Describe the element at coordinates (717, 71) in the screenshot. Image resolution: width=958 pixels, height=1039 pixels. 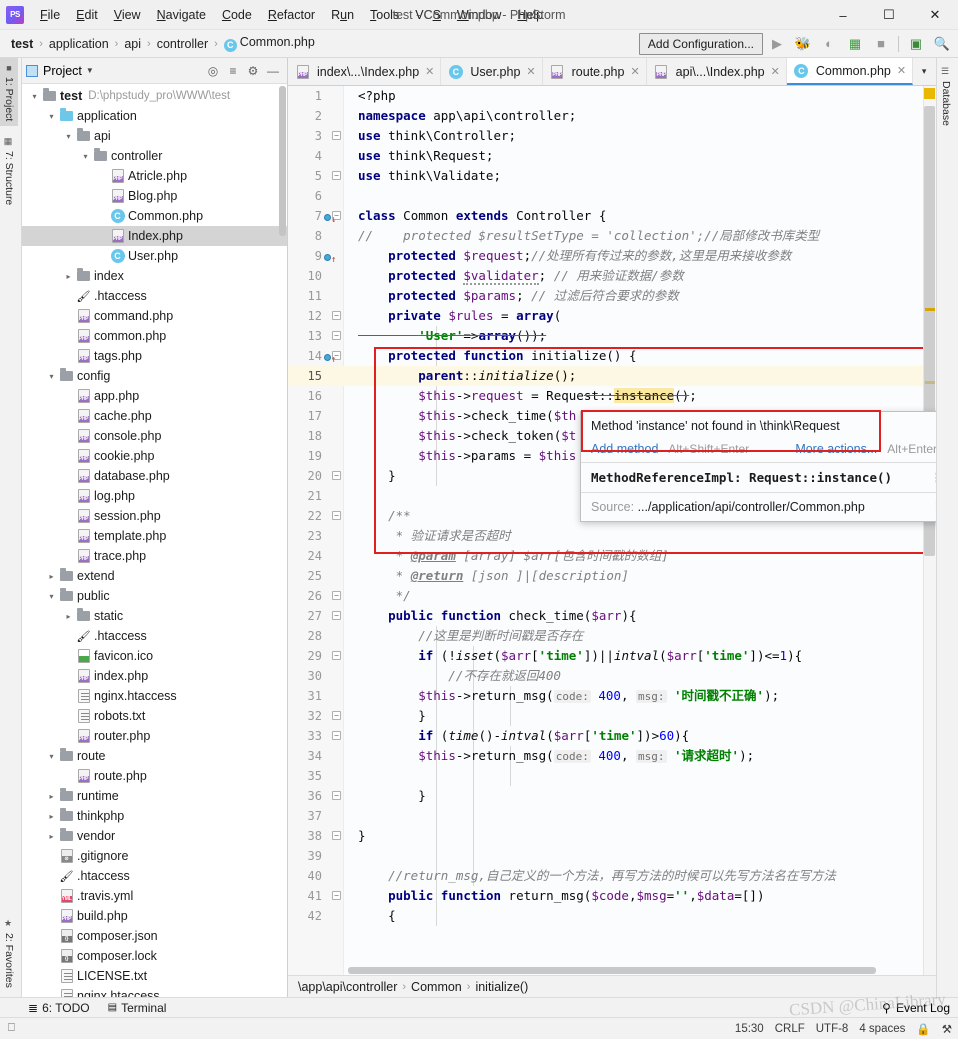
I see `editor-tab-api-----index-php: PHP api\...\Index.php ✕` at that location.